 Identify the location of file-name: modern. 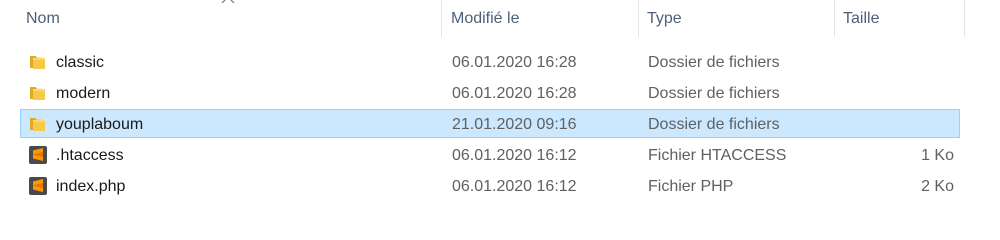
(83, 93).